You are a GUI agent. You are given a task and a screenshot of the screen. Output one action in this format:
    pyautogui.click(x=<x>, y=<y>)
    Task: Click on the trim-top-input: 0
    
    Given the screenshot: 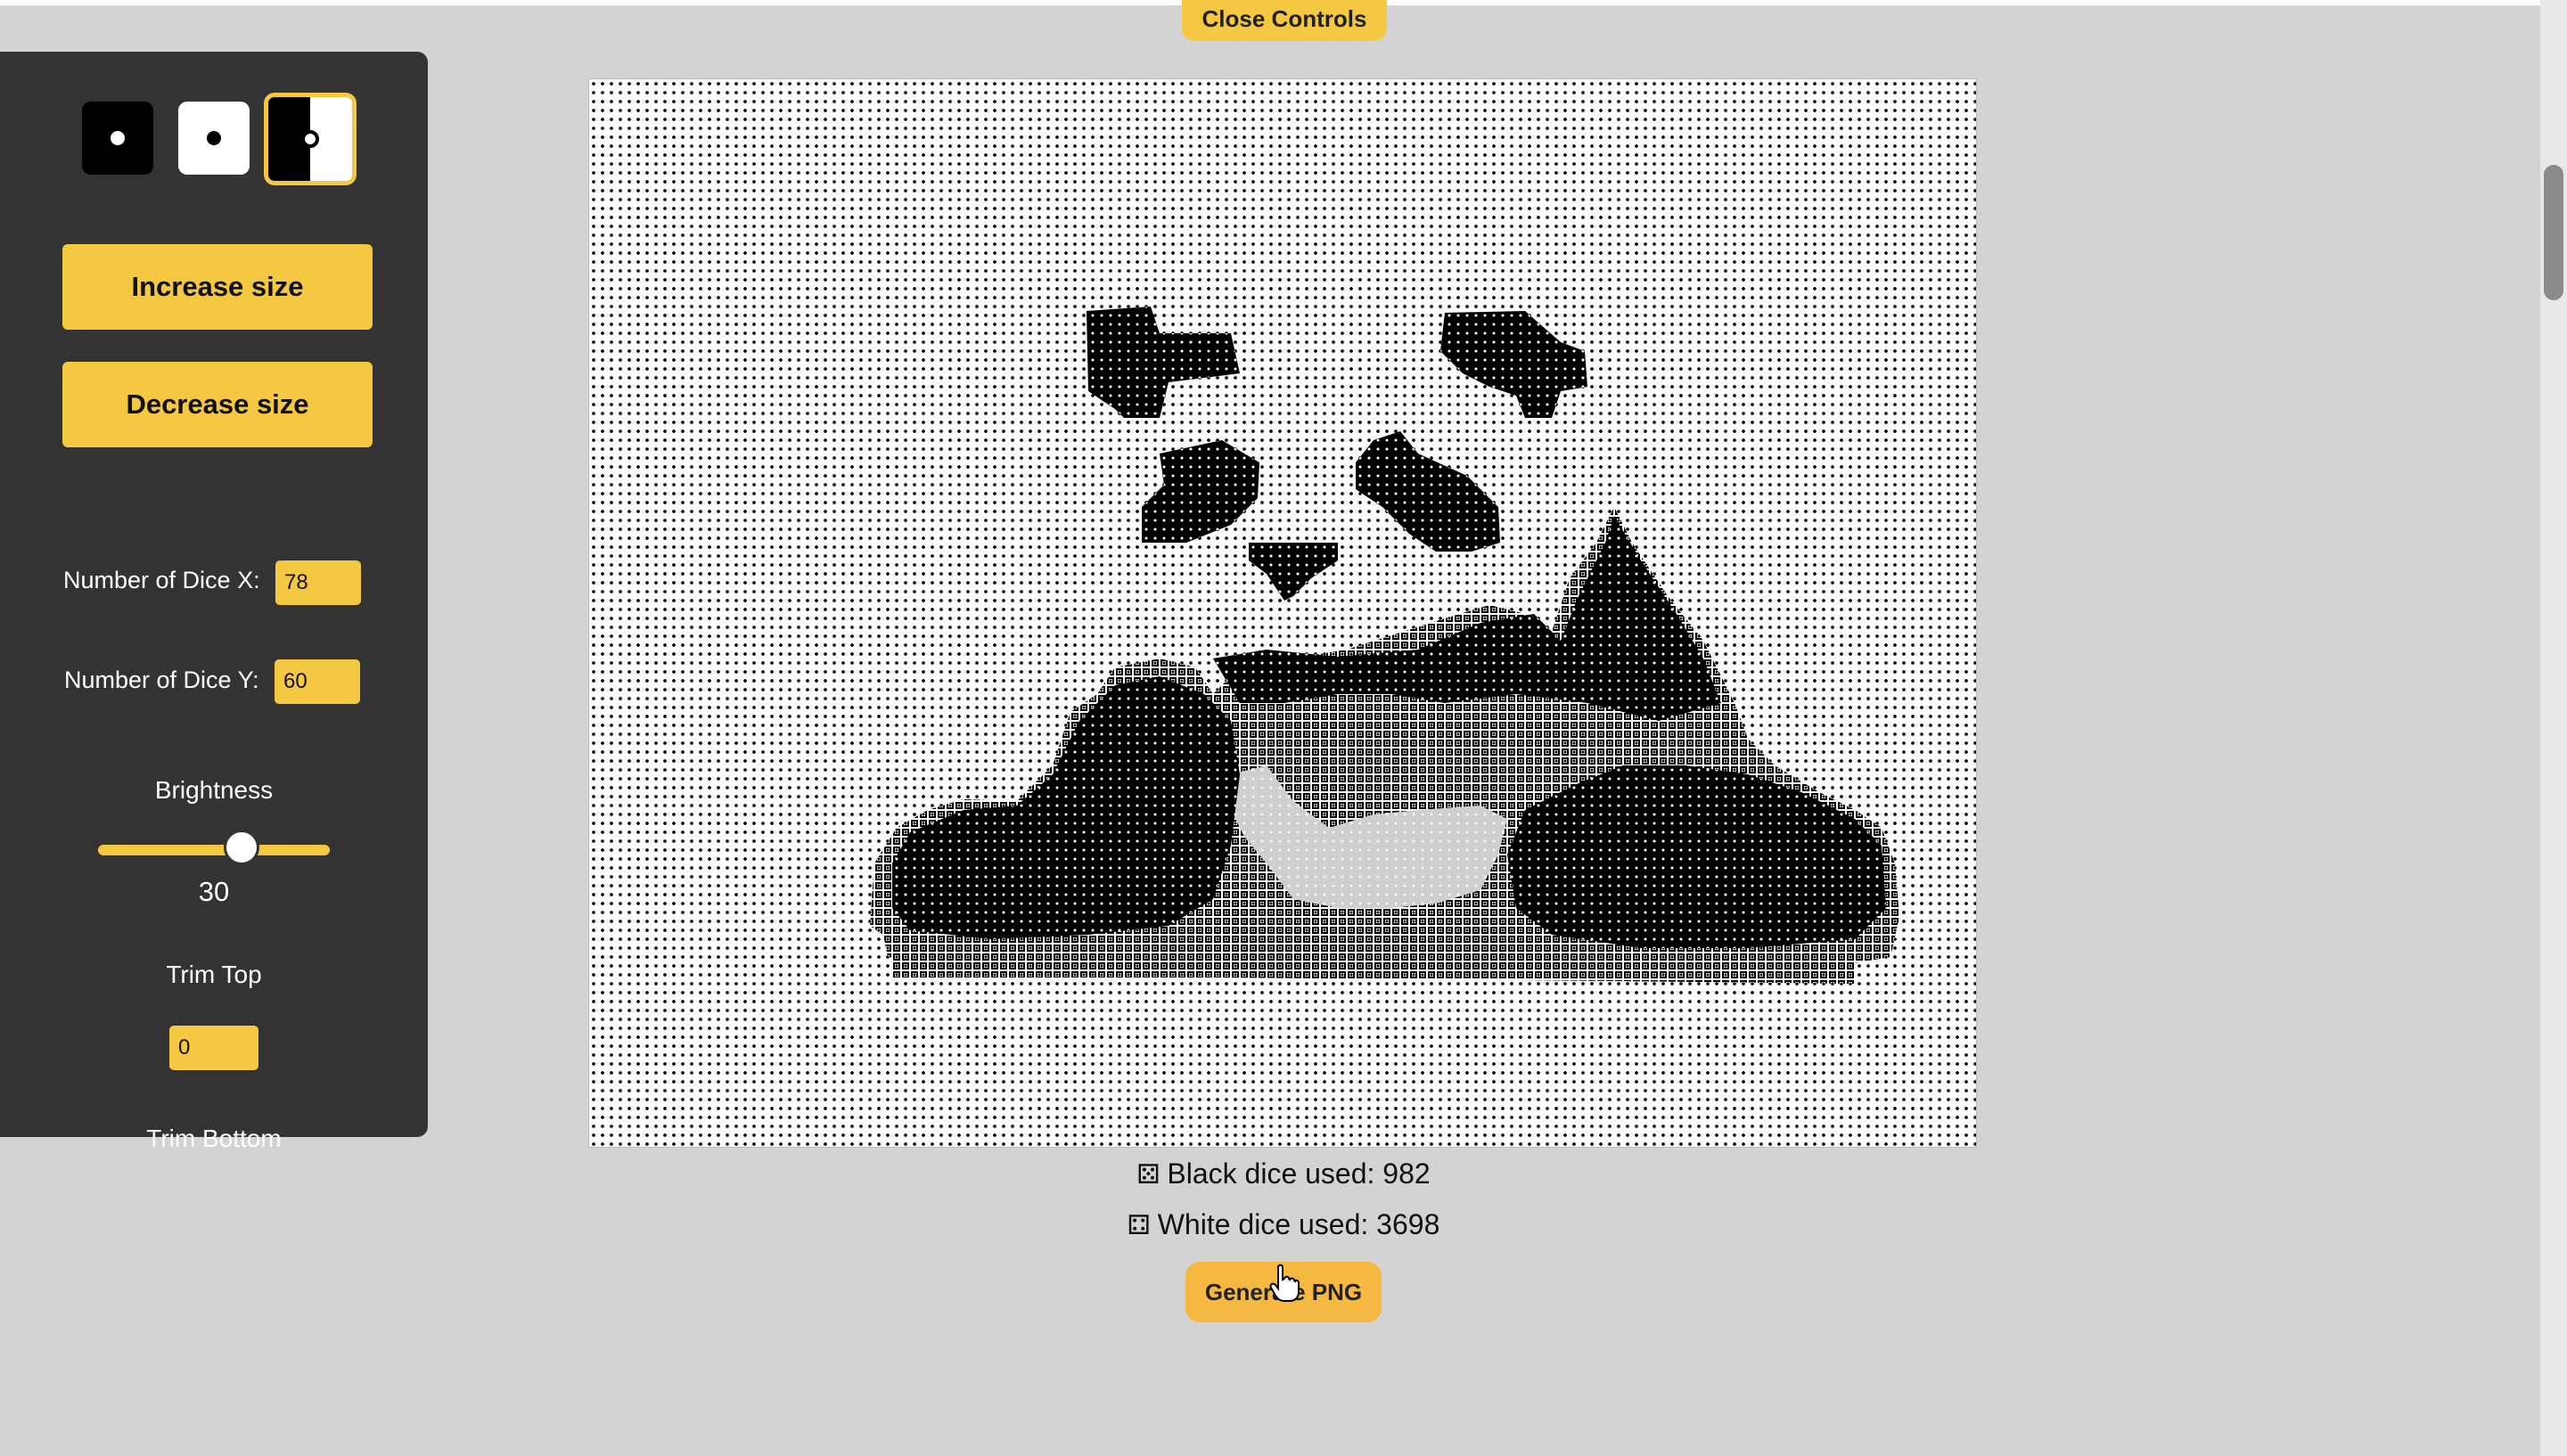 What is the action you would take?
    pyautogui.click(x=213, y=1048)
    